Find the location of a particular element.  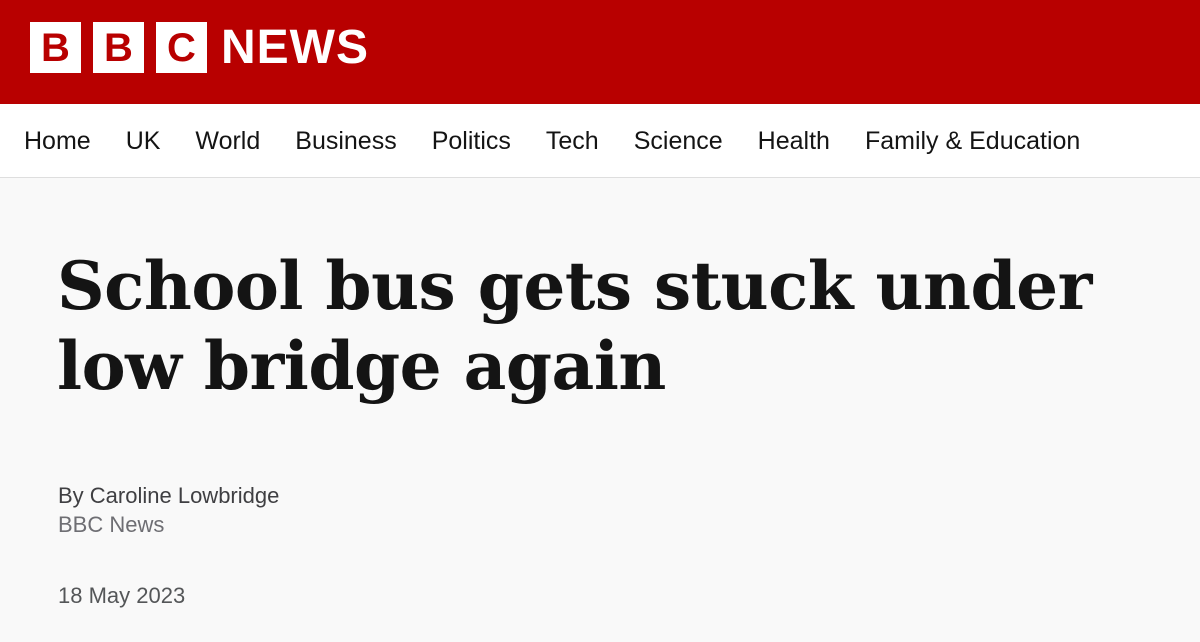

nav-item-science: Science is located at coordinates (678, 141).